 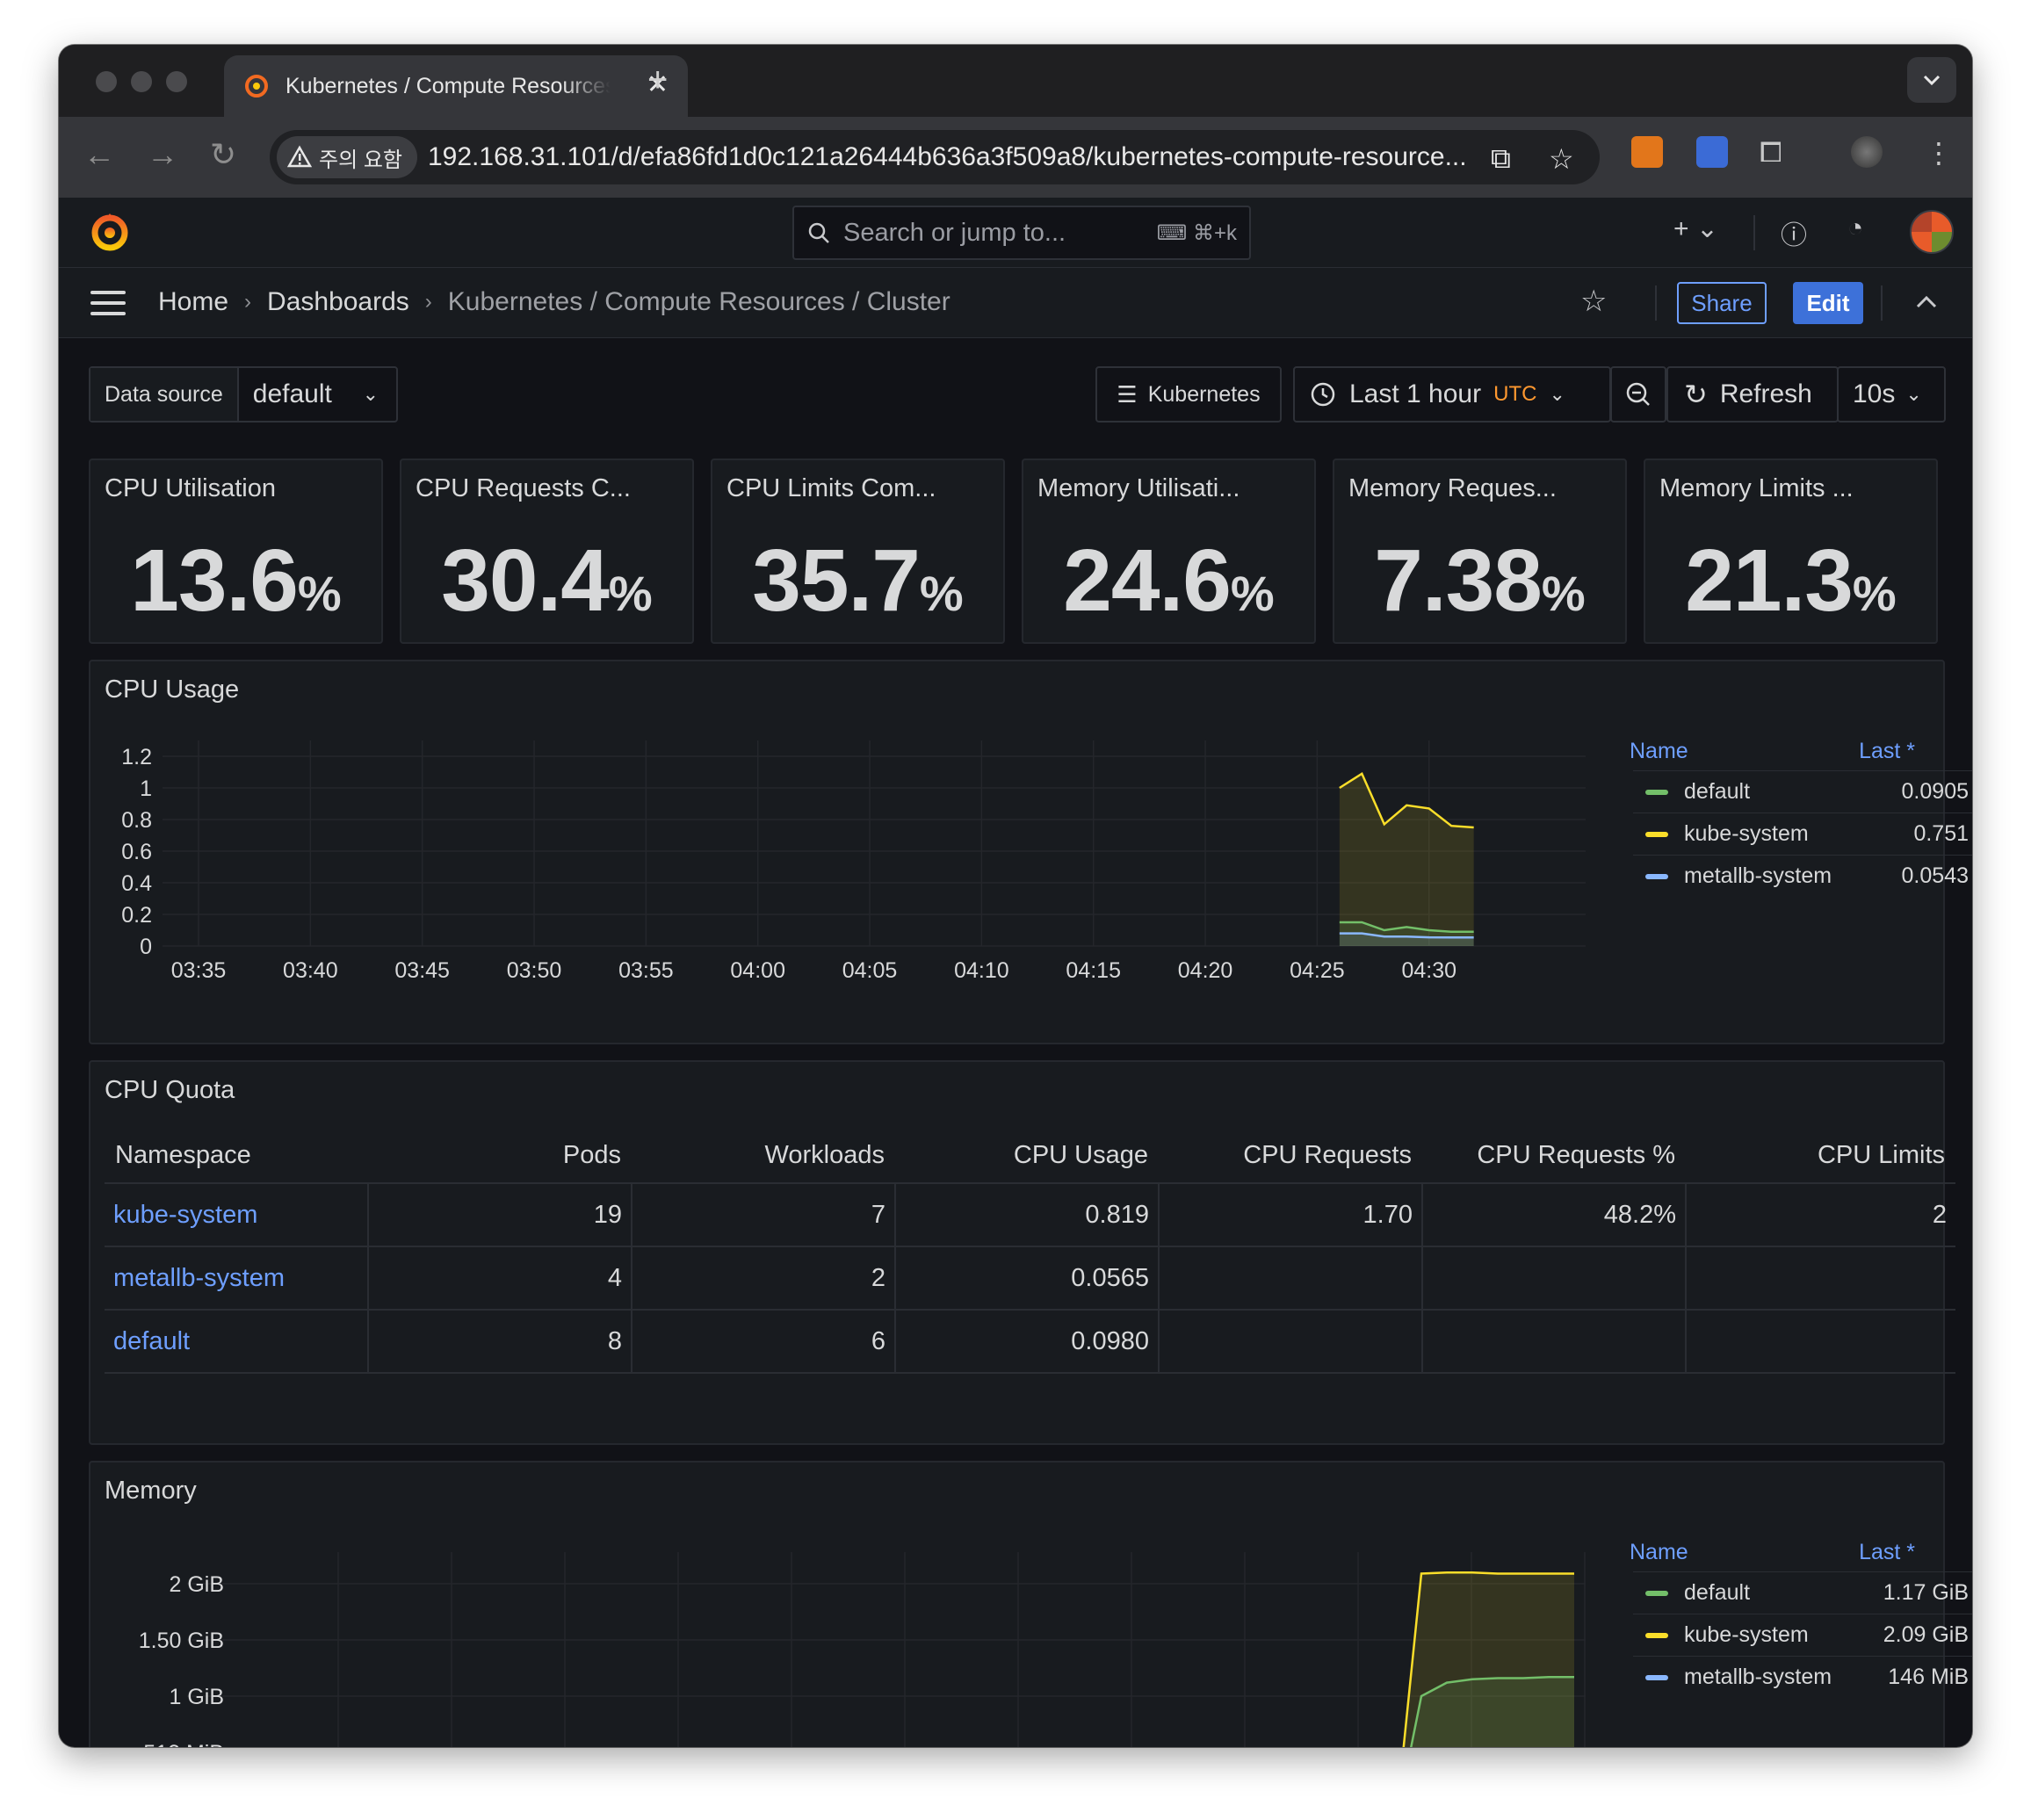 I want to click on tab-title: Kubernetes / Compute Resources / Cluster, so click(x=448, y=85).